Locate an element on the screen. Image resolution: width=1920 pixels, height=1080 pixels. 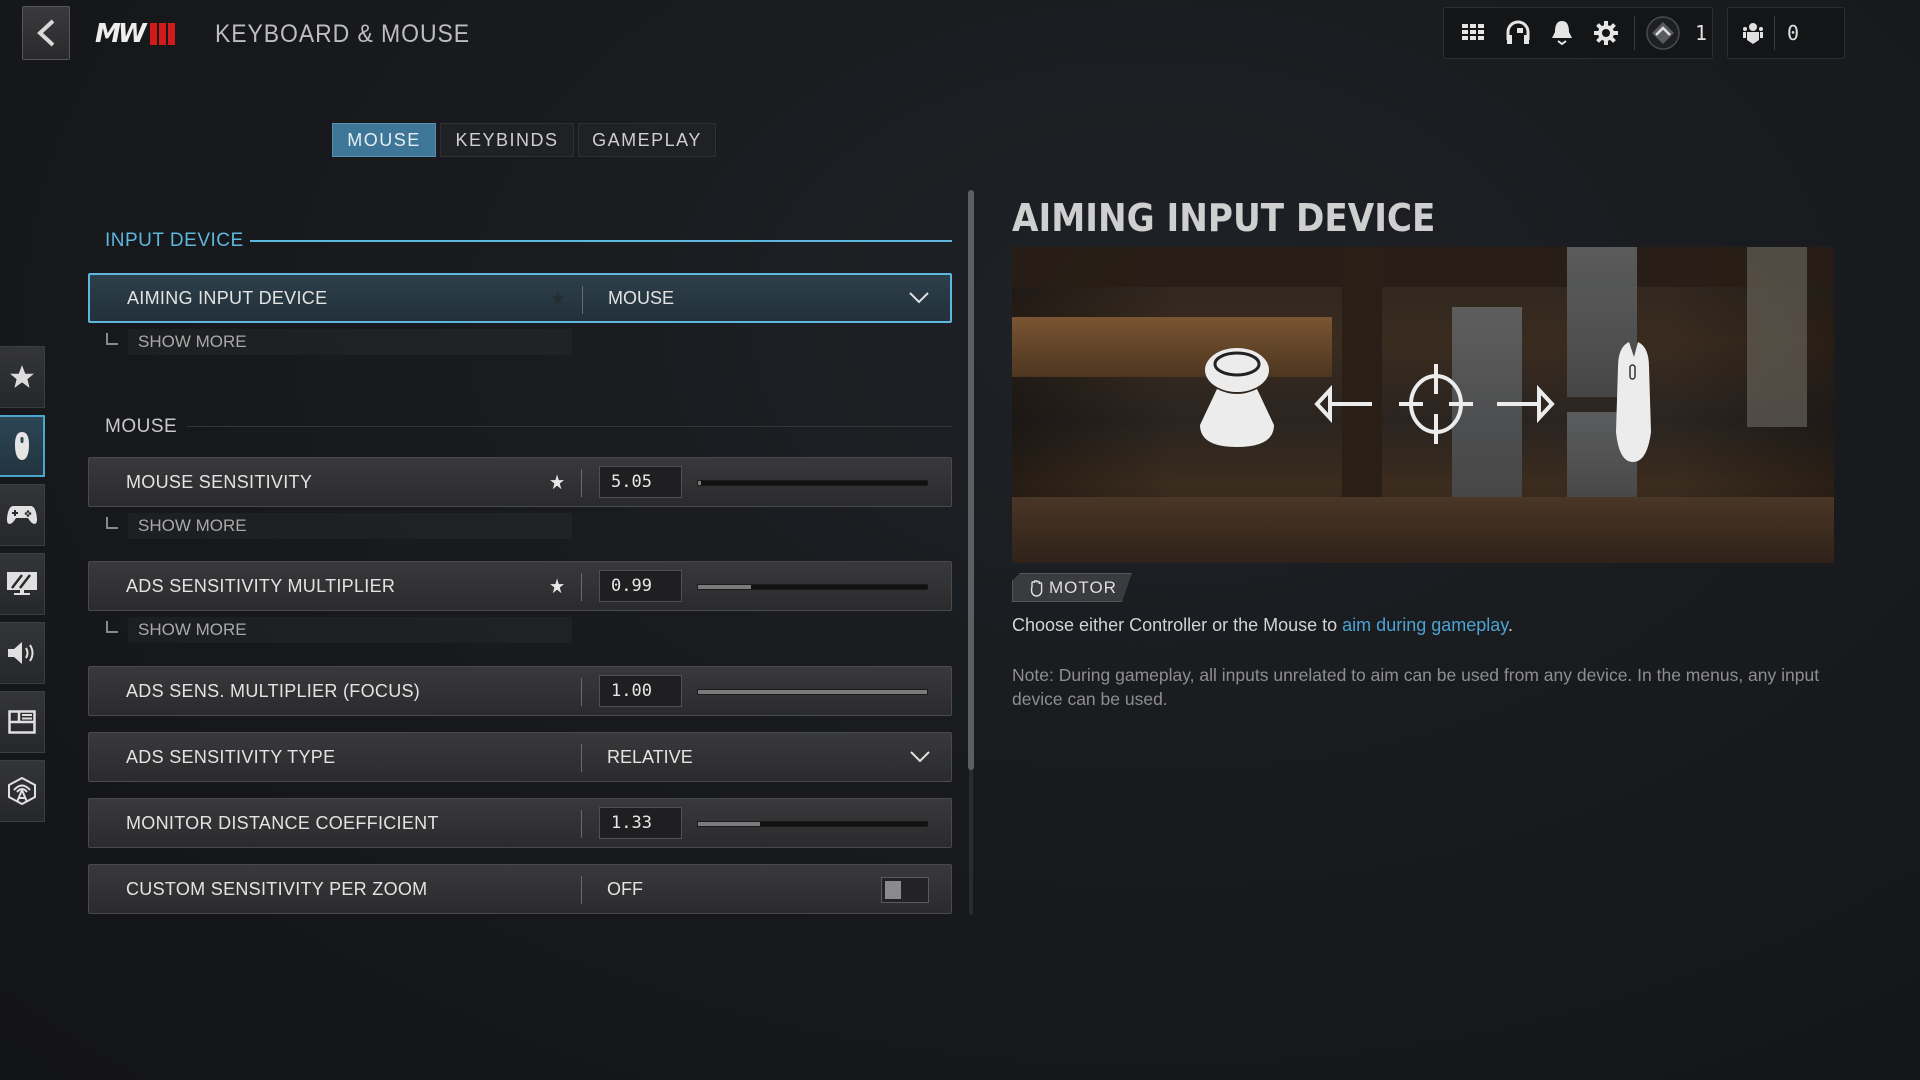
toggle-switch is located at coordinates (905, 890).